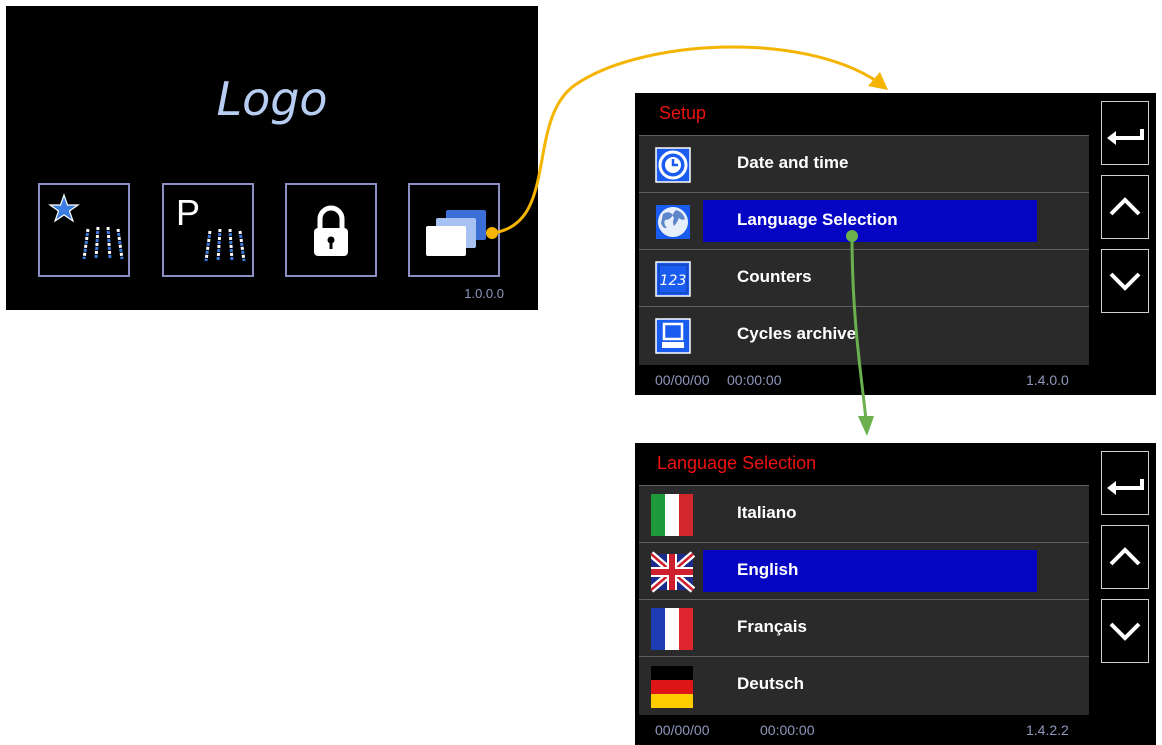 The height and width of the screenshot is (745, 1162). What do you see at coordinates (866, 426) in the screenshot?
I see `green-arrowhead-icon` at bounding box center [866, 426].